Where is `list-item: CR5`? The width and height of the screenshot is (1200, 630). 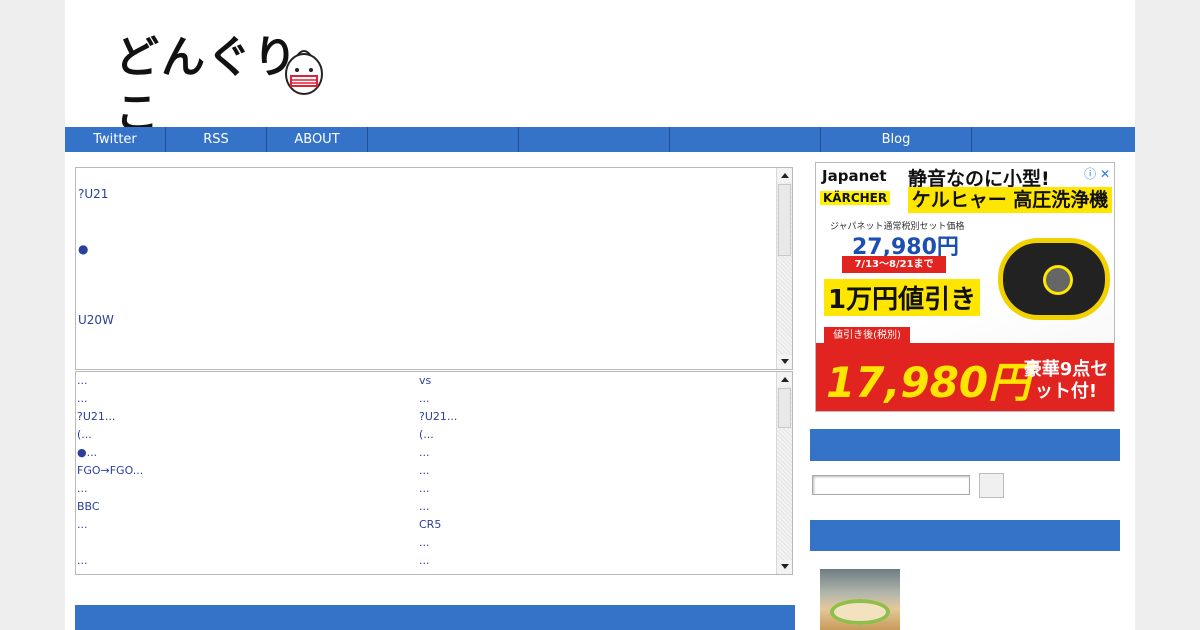
list-item: CR5 is located at coordinates (438, 525).